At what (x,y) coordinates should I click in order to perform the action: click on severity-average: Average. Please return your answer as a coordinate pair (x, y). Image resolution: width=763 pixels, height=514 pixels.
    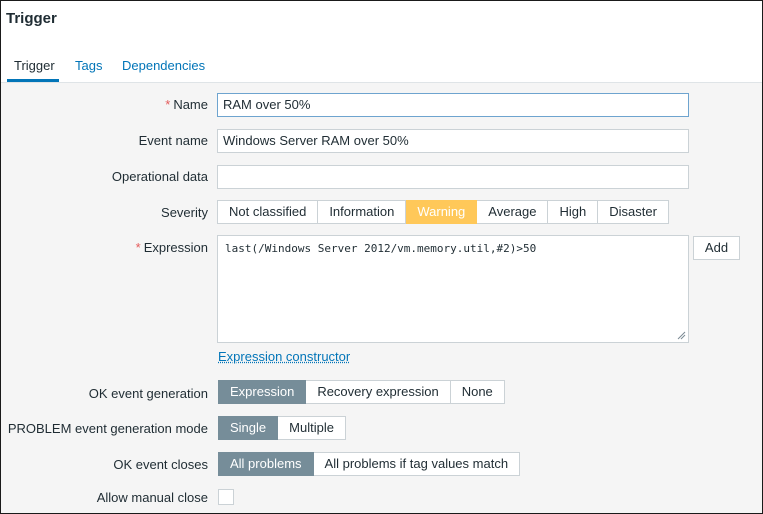
    Looking at the image, I should click on (513, 212).